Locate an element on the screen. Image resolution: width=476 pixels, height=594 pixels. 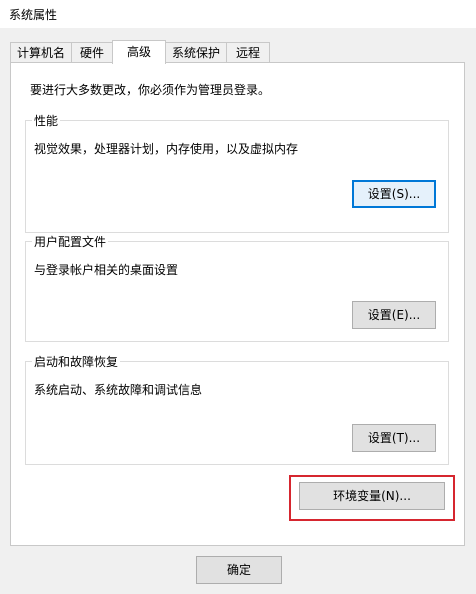
title-bar: 系统属性 is located at coordinates (238, 14).